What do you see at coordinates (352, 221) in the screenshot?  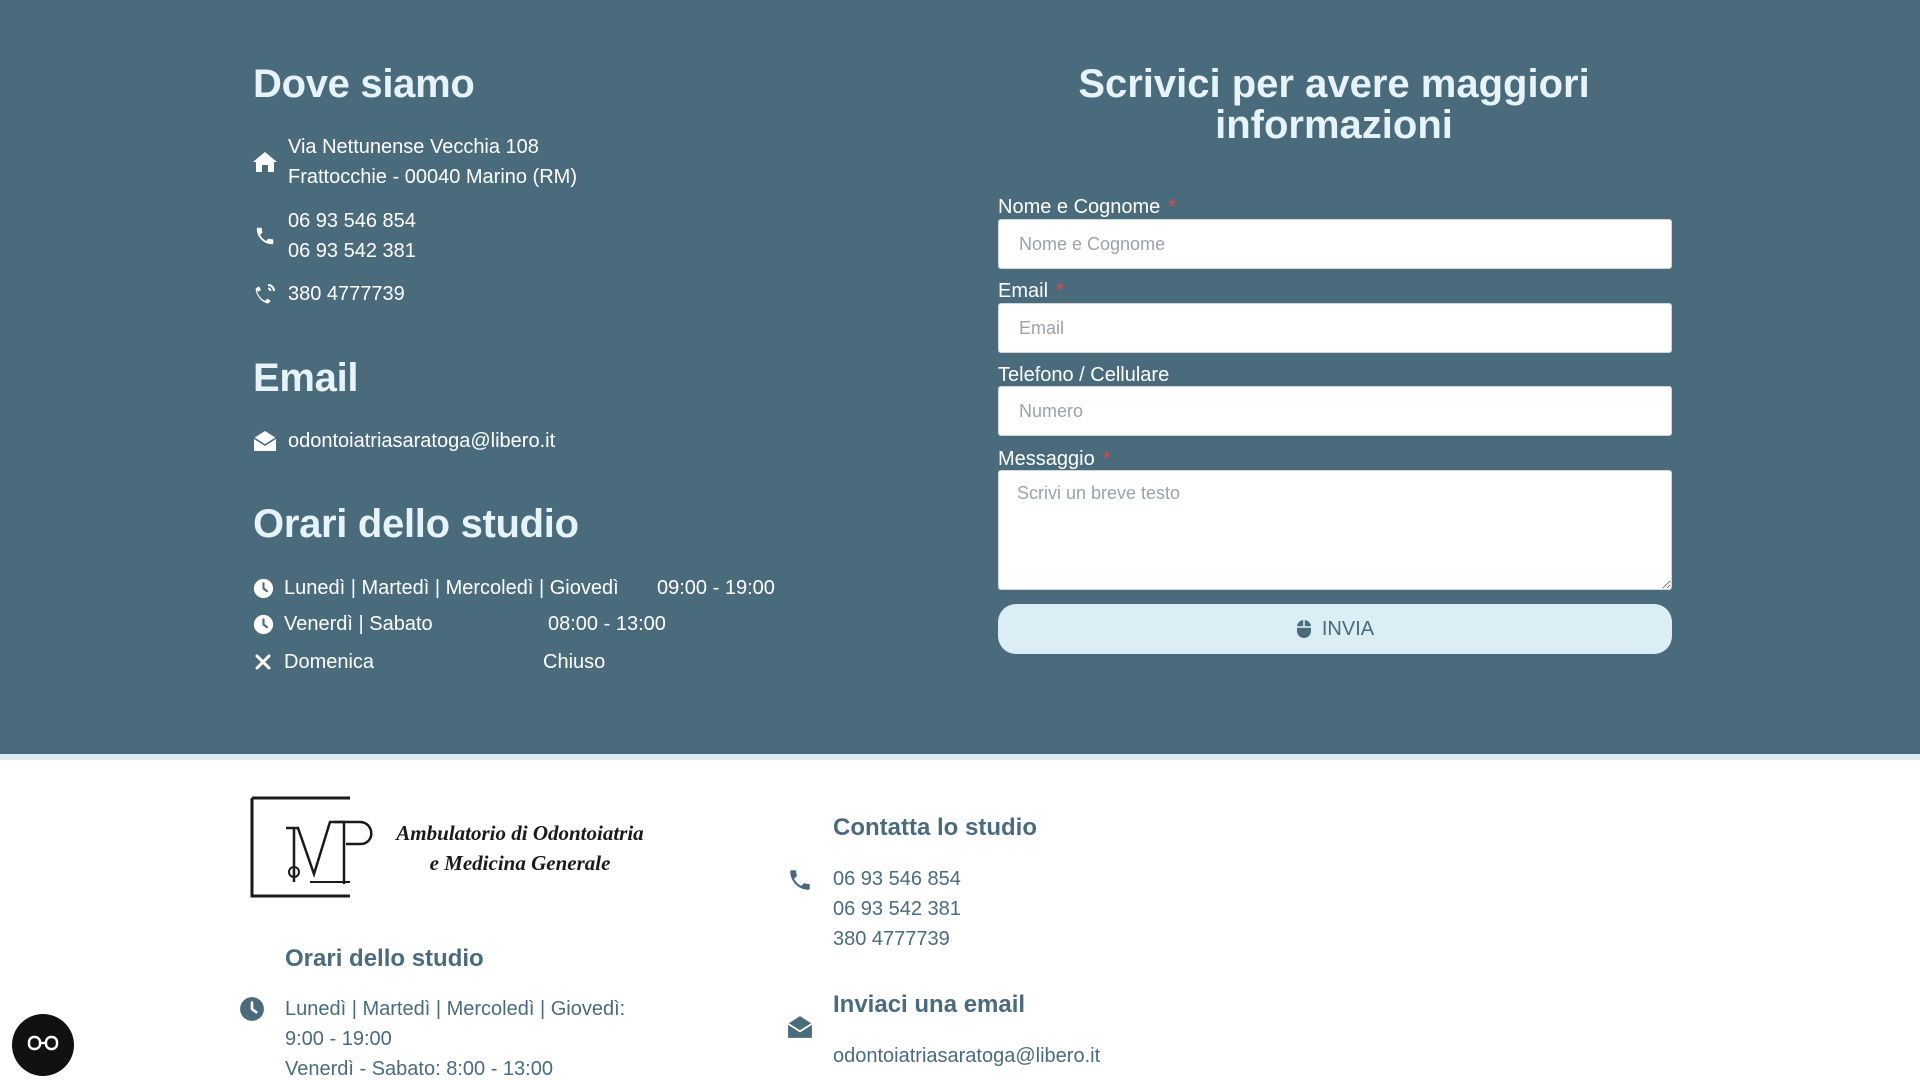 I see `phone-1: 06 93 546 854` at bounding box center [352, 221].